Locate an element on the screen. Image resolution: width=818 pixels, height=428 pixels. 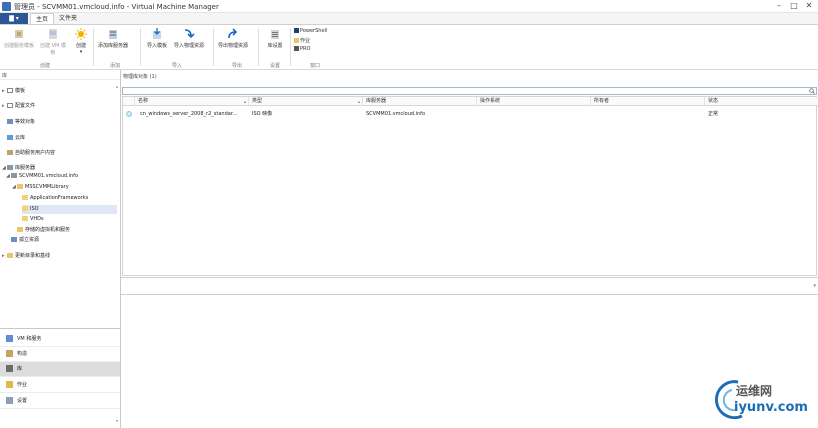
tree-item-self-service-content: 自助服务用户内容 is located at coordinates (28, 153).